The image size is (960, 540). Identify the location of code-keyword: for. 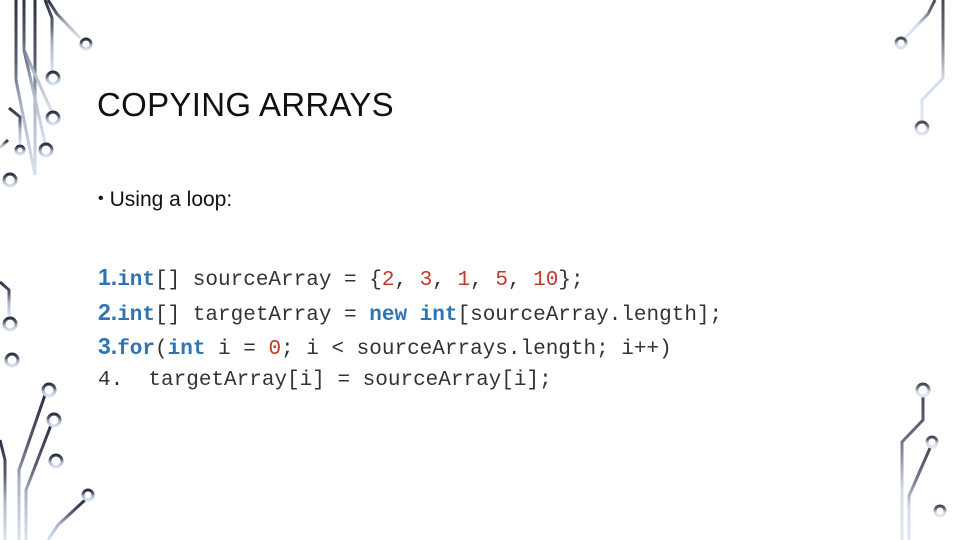
(136, 350).